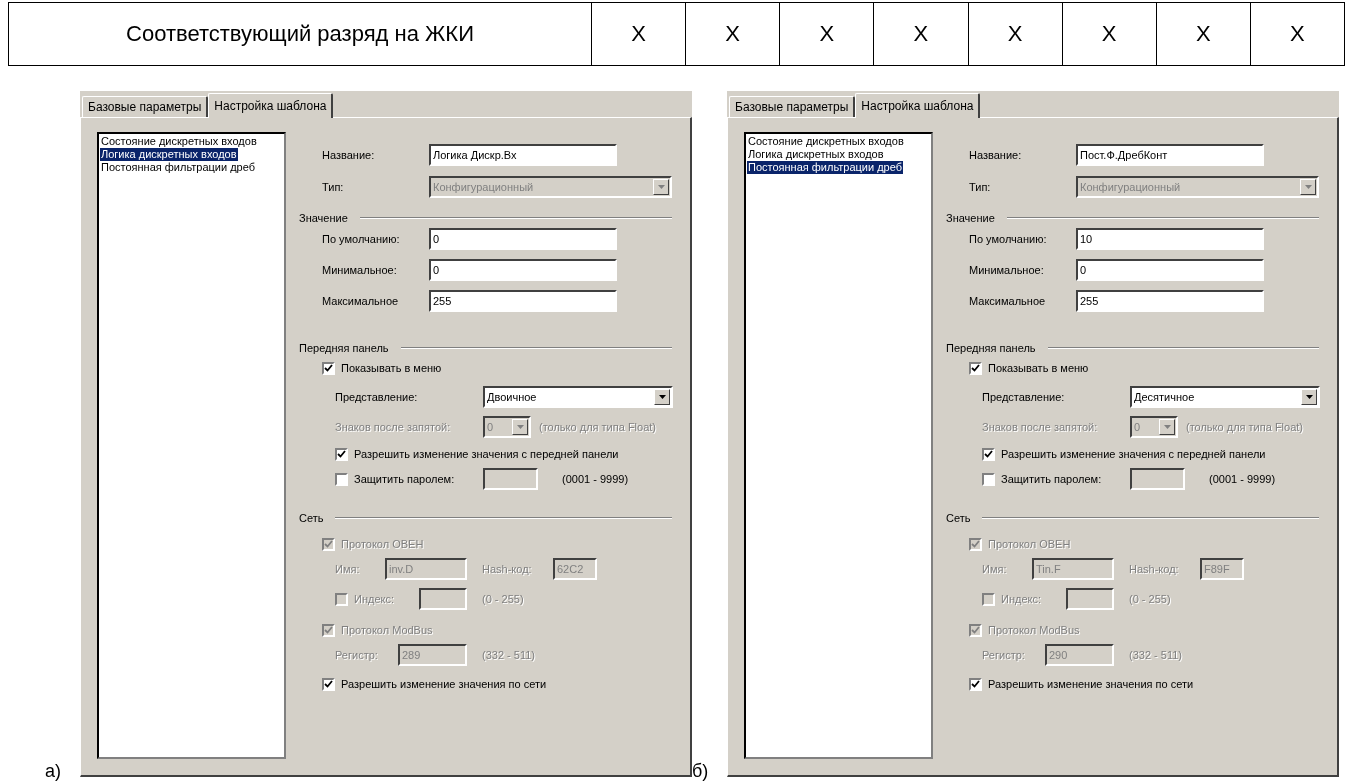 The height and width of the screenshot is (781, 1350). I want to click on figure-caption: б), so click(701, 771).